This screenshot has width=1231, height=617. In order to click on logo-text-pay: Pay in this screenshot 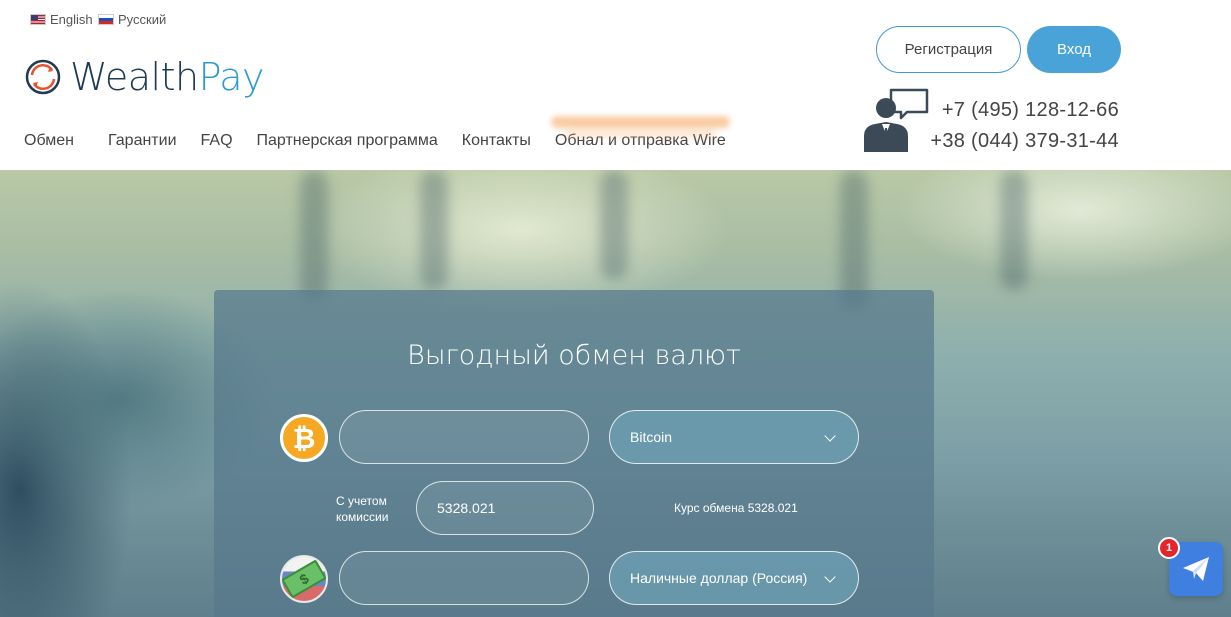, I will do `click(231, 77)`.